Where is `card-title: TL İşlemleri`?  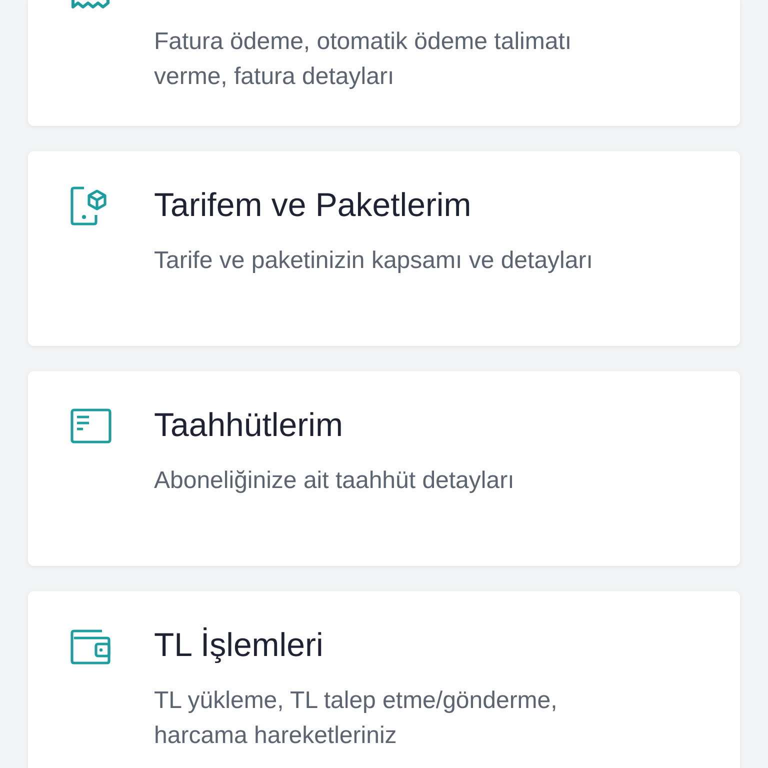
card-title: TL İşlemleri is located at coordinates (239, 645).